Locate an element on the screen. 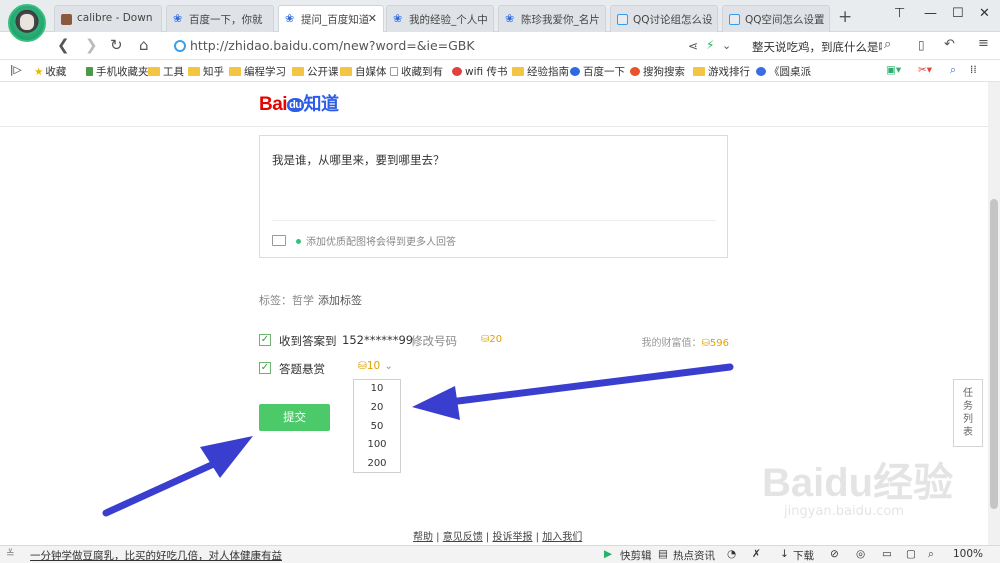 The image size is (1000, 563). url-field: http://zhidao.baidu.com/new?word=&ie=GBK is located at coordinates (423, 46).